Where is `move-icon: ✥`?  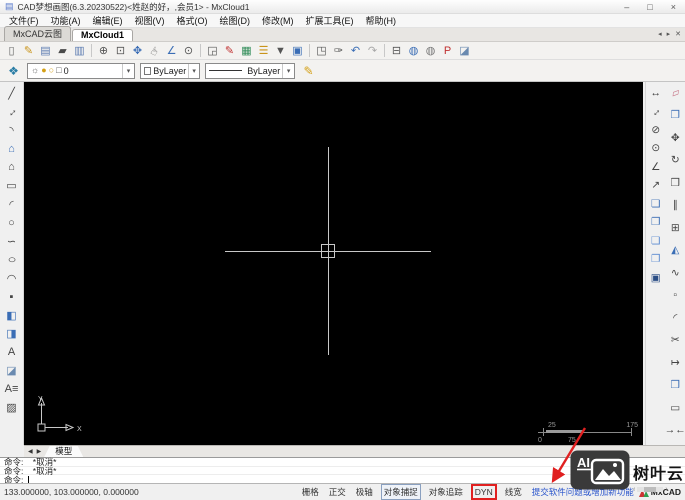
move-icon: ✥ is located at coordinates (675, 137).